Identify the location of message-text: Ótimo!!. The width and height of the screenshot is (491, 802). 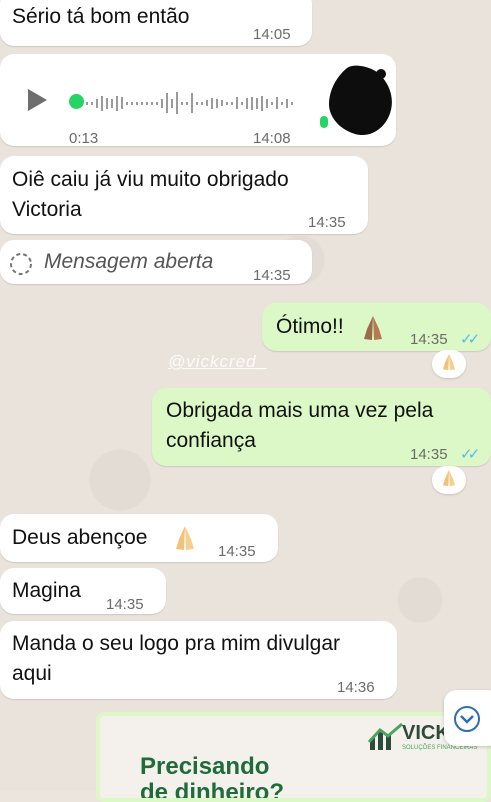
(310, 326).